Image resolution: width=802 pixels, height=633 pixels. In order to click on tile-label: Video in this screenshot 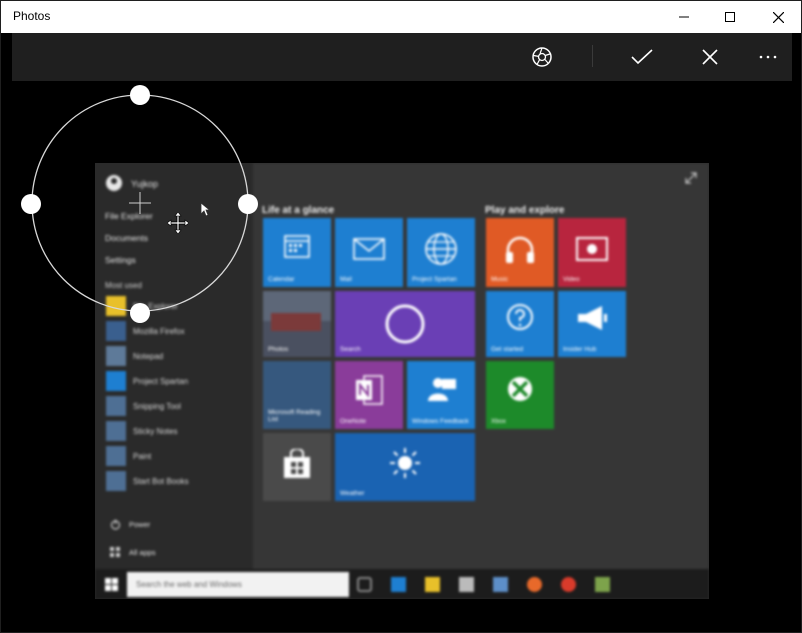, I will do `click(571, 279)`.